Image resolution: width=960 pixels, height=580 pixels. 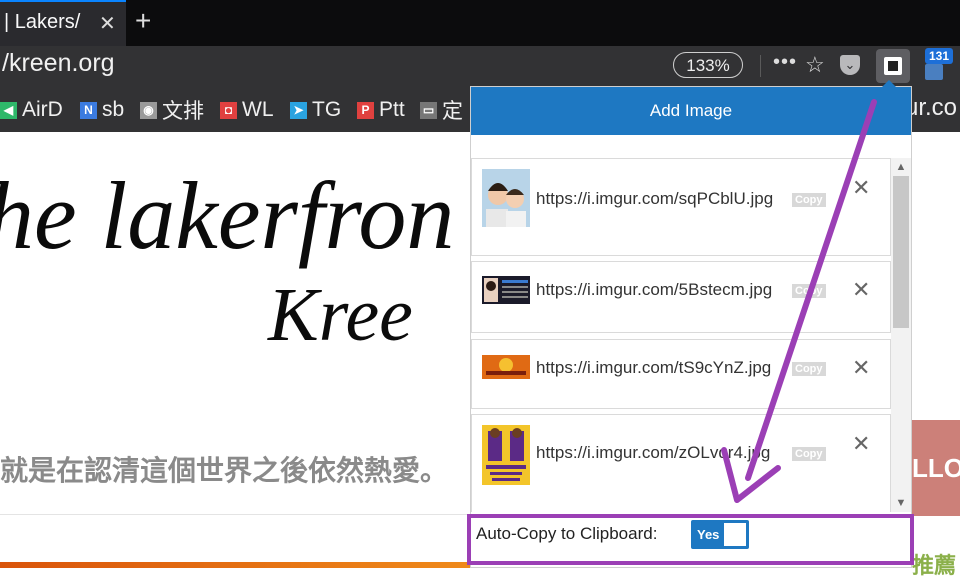 I want to click on bookmark-item: Nsb, so click(x=102, y=110).